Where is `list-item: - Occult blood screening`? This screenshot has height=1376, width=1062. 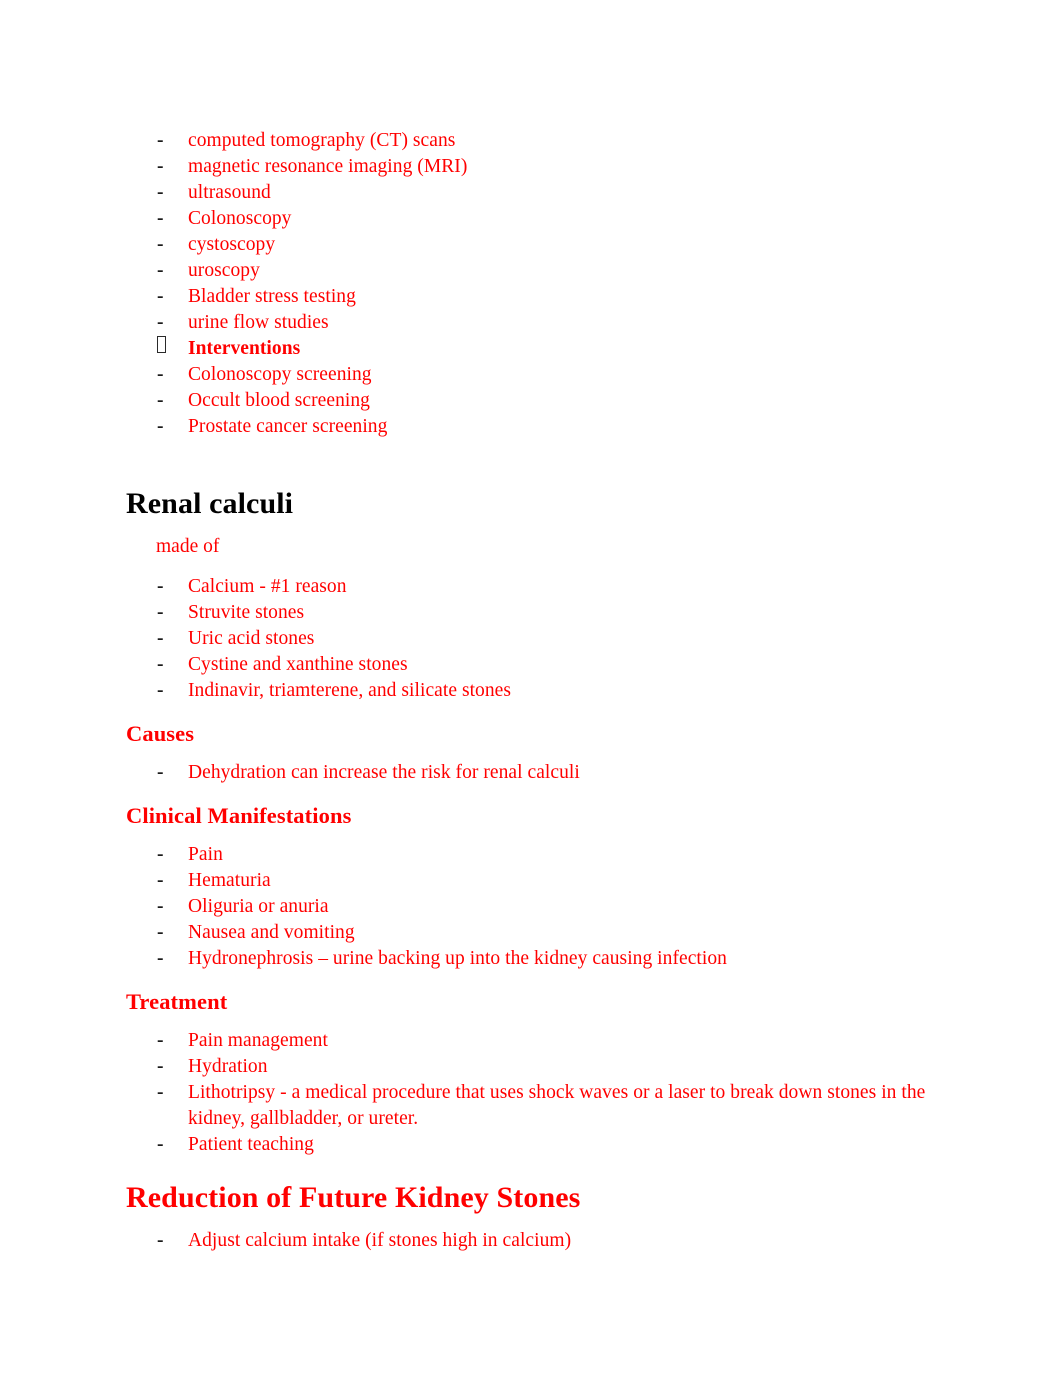
list-item: - Occult blood screening is located at coordinates (546, 401).